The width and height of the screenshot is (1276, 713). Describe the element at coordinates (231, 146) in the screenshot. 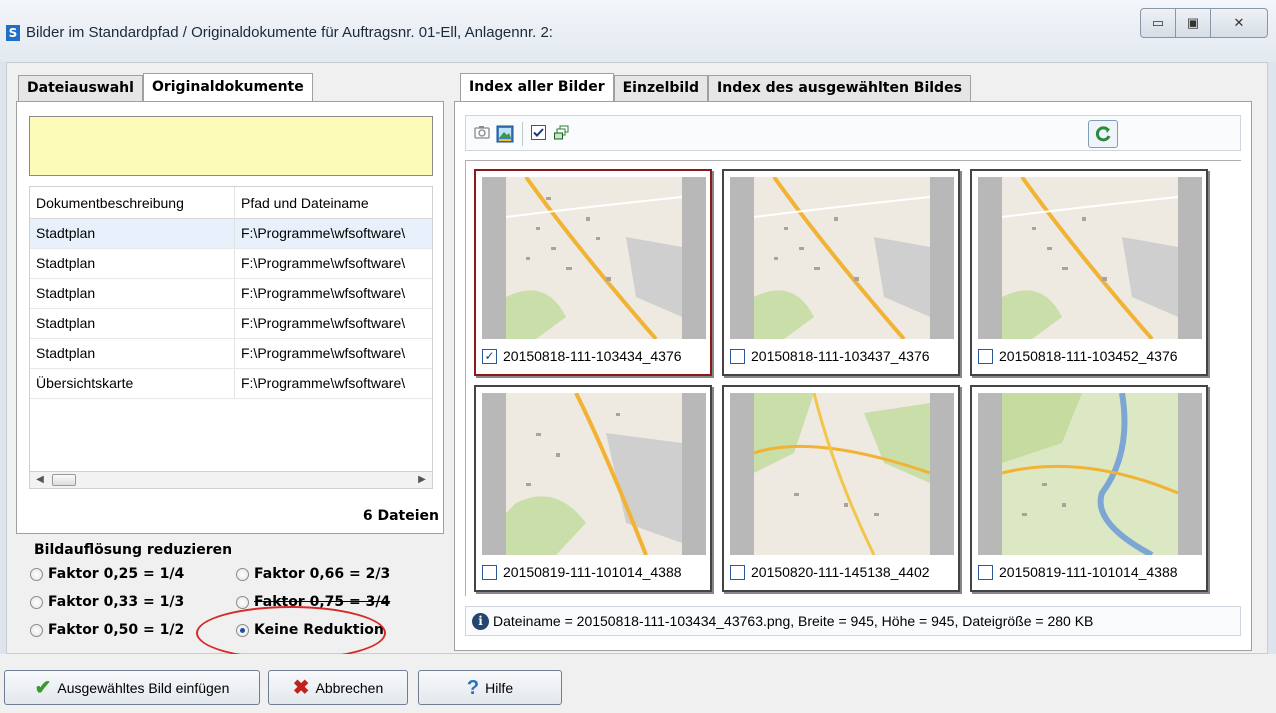

I see `description-box` at that location.